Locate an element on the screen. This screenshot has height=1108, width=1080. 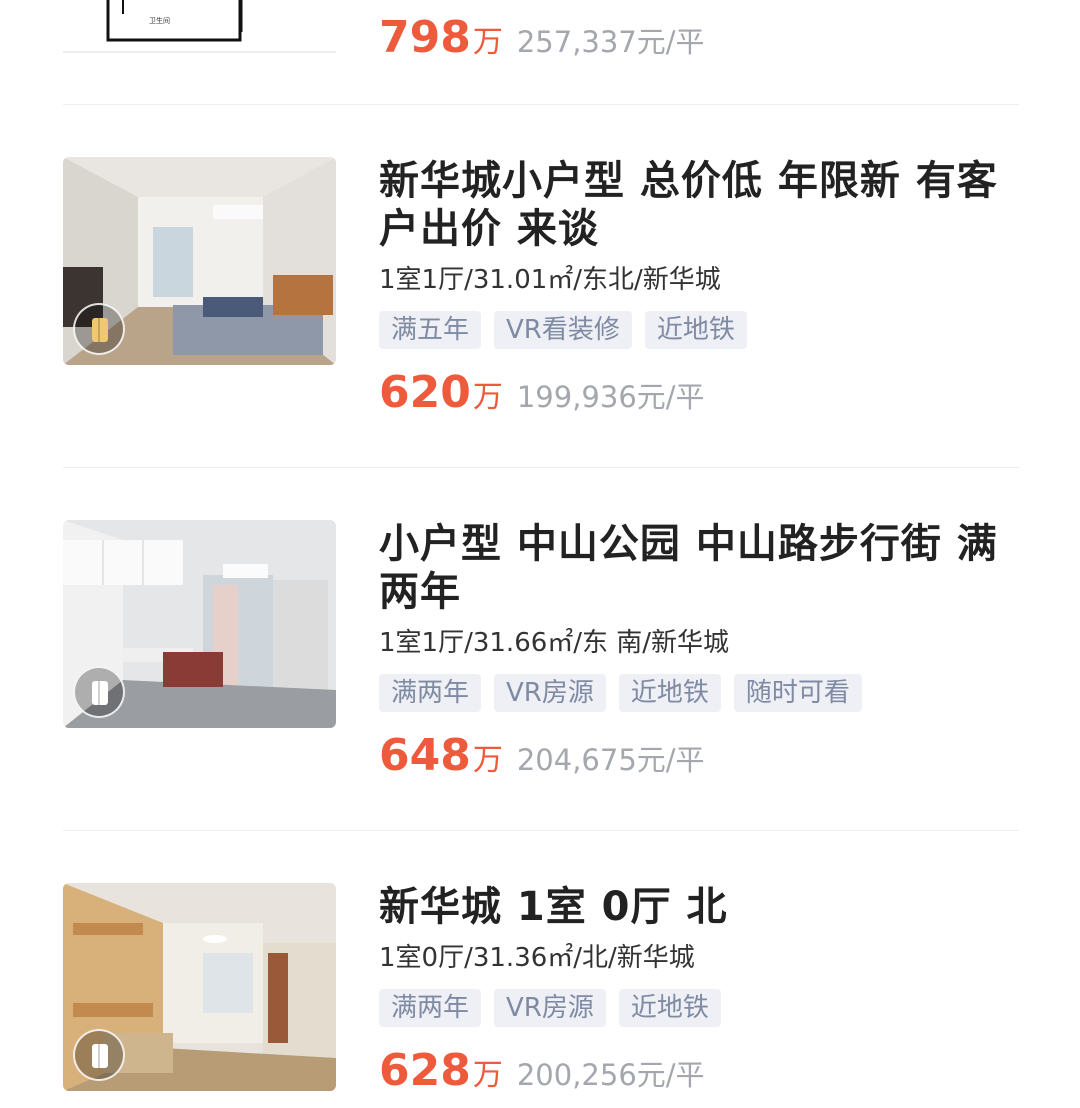
tag: 随时可看 is located at coordinates (797, 693).